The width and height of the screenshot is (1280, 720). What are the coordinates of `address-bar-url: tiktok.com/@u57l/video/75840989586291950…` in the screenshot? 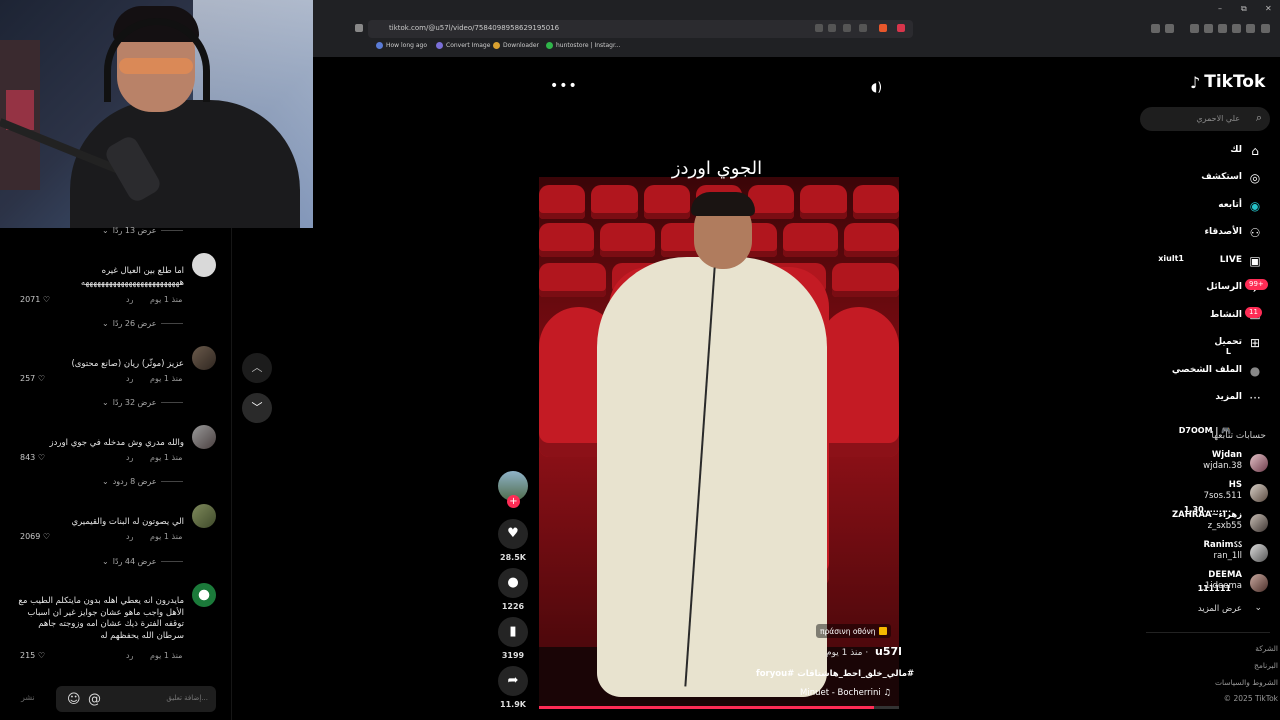 It's located at (474, 28).